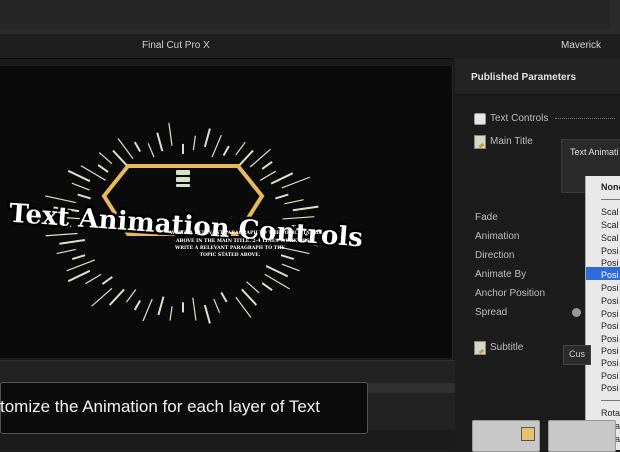 This screenshot has height=452, width=620. What do you see at coordinates (610, 187) in the screenshot?
I see `menu-item-none: None` at bounding box center [610, 187].